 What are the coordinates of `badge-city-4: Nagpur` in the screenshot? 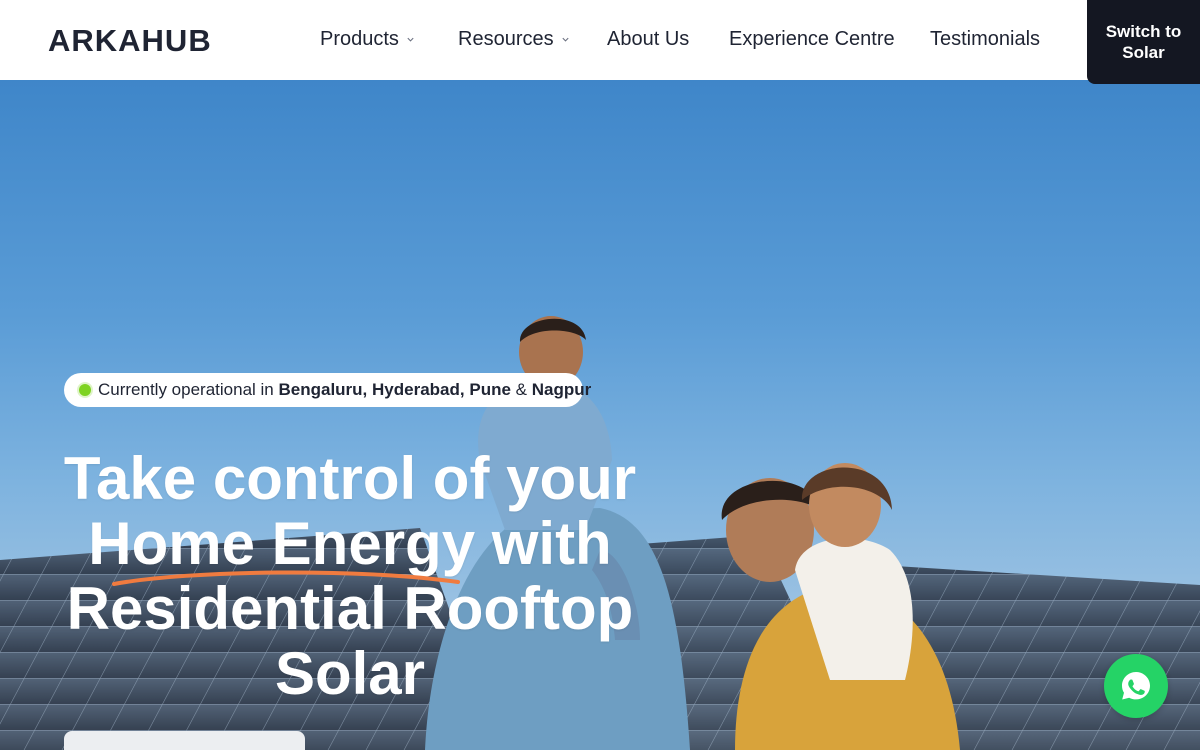 It's located at (561, 389).